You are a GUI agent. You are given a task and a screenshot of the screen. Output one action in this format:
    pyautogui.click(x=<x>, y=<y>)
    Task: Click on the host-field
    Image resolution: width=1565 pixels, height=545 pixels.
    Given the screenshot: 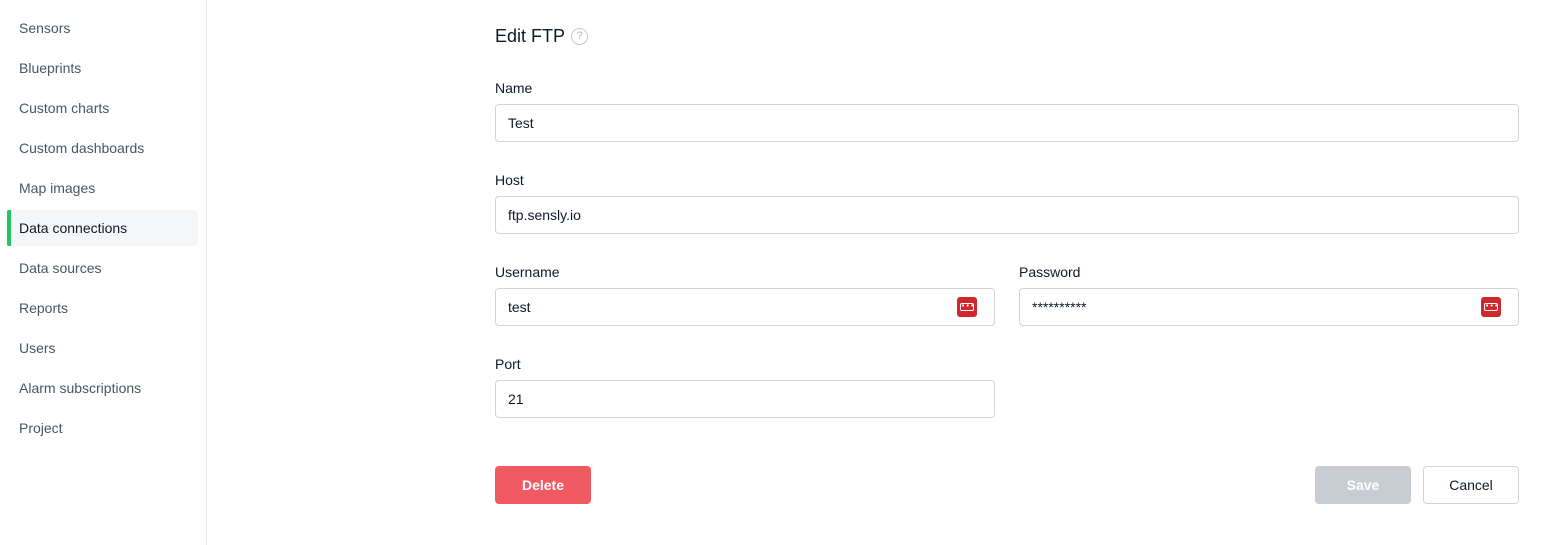 What is the action you would take?
    pyautogui.click(x=1007, y=215)
    